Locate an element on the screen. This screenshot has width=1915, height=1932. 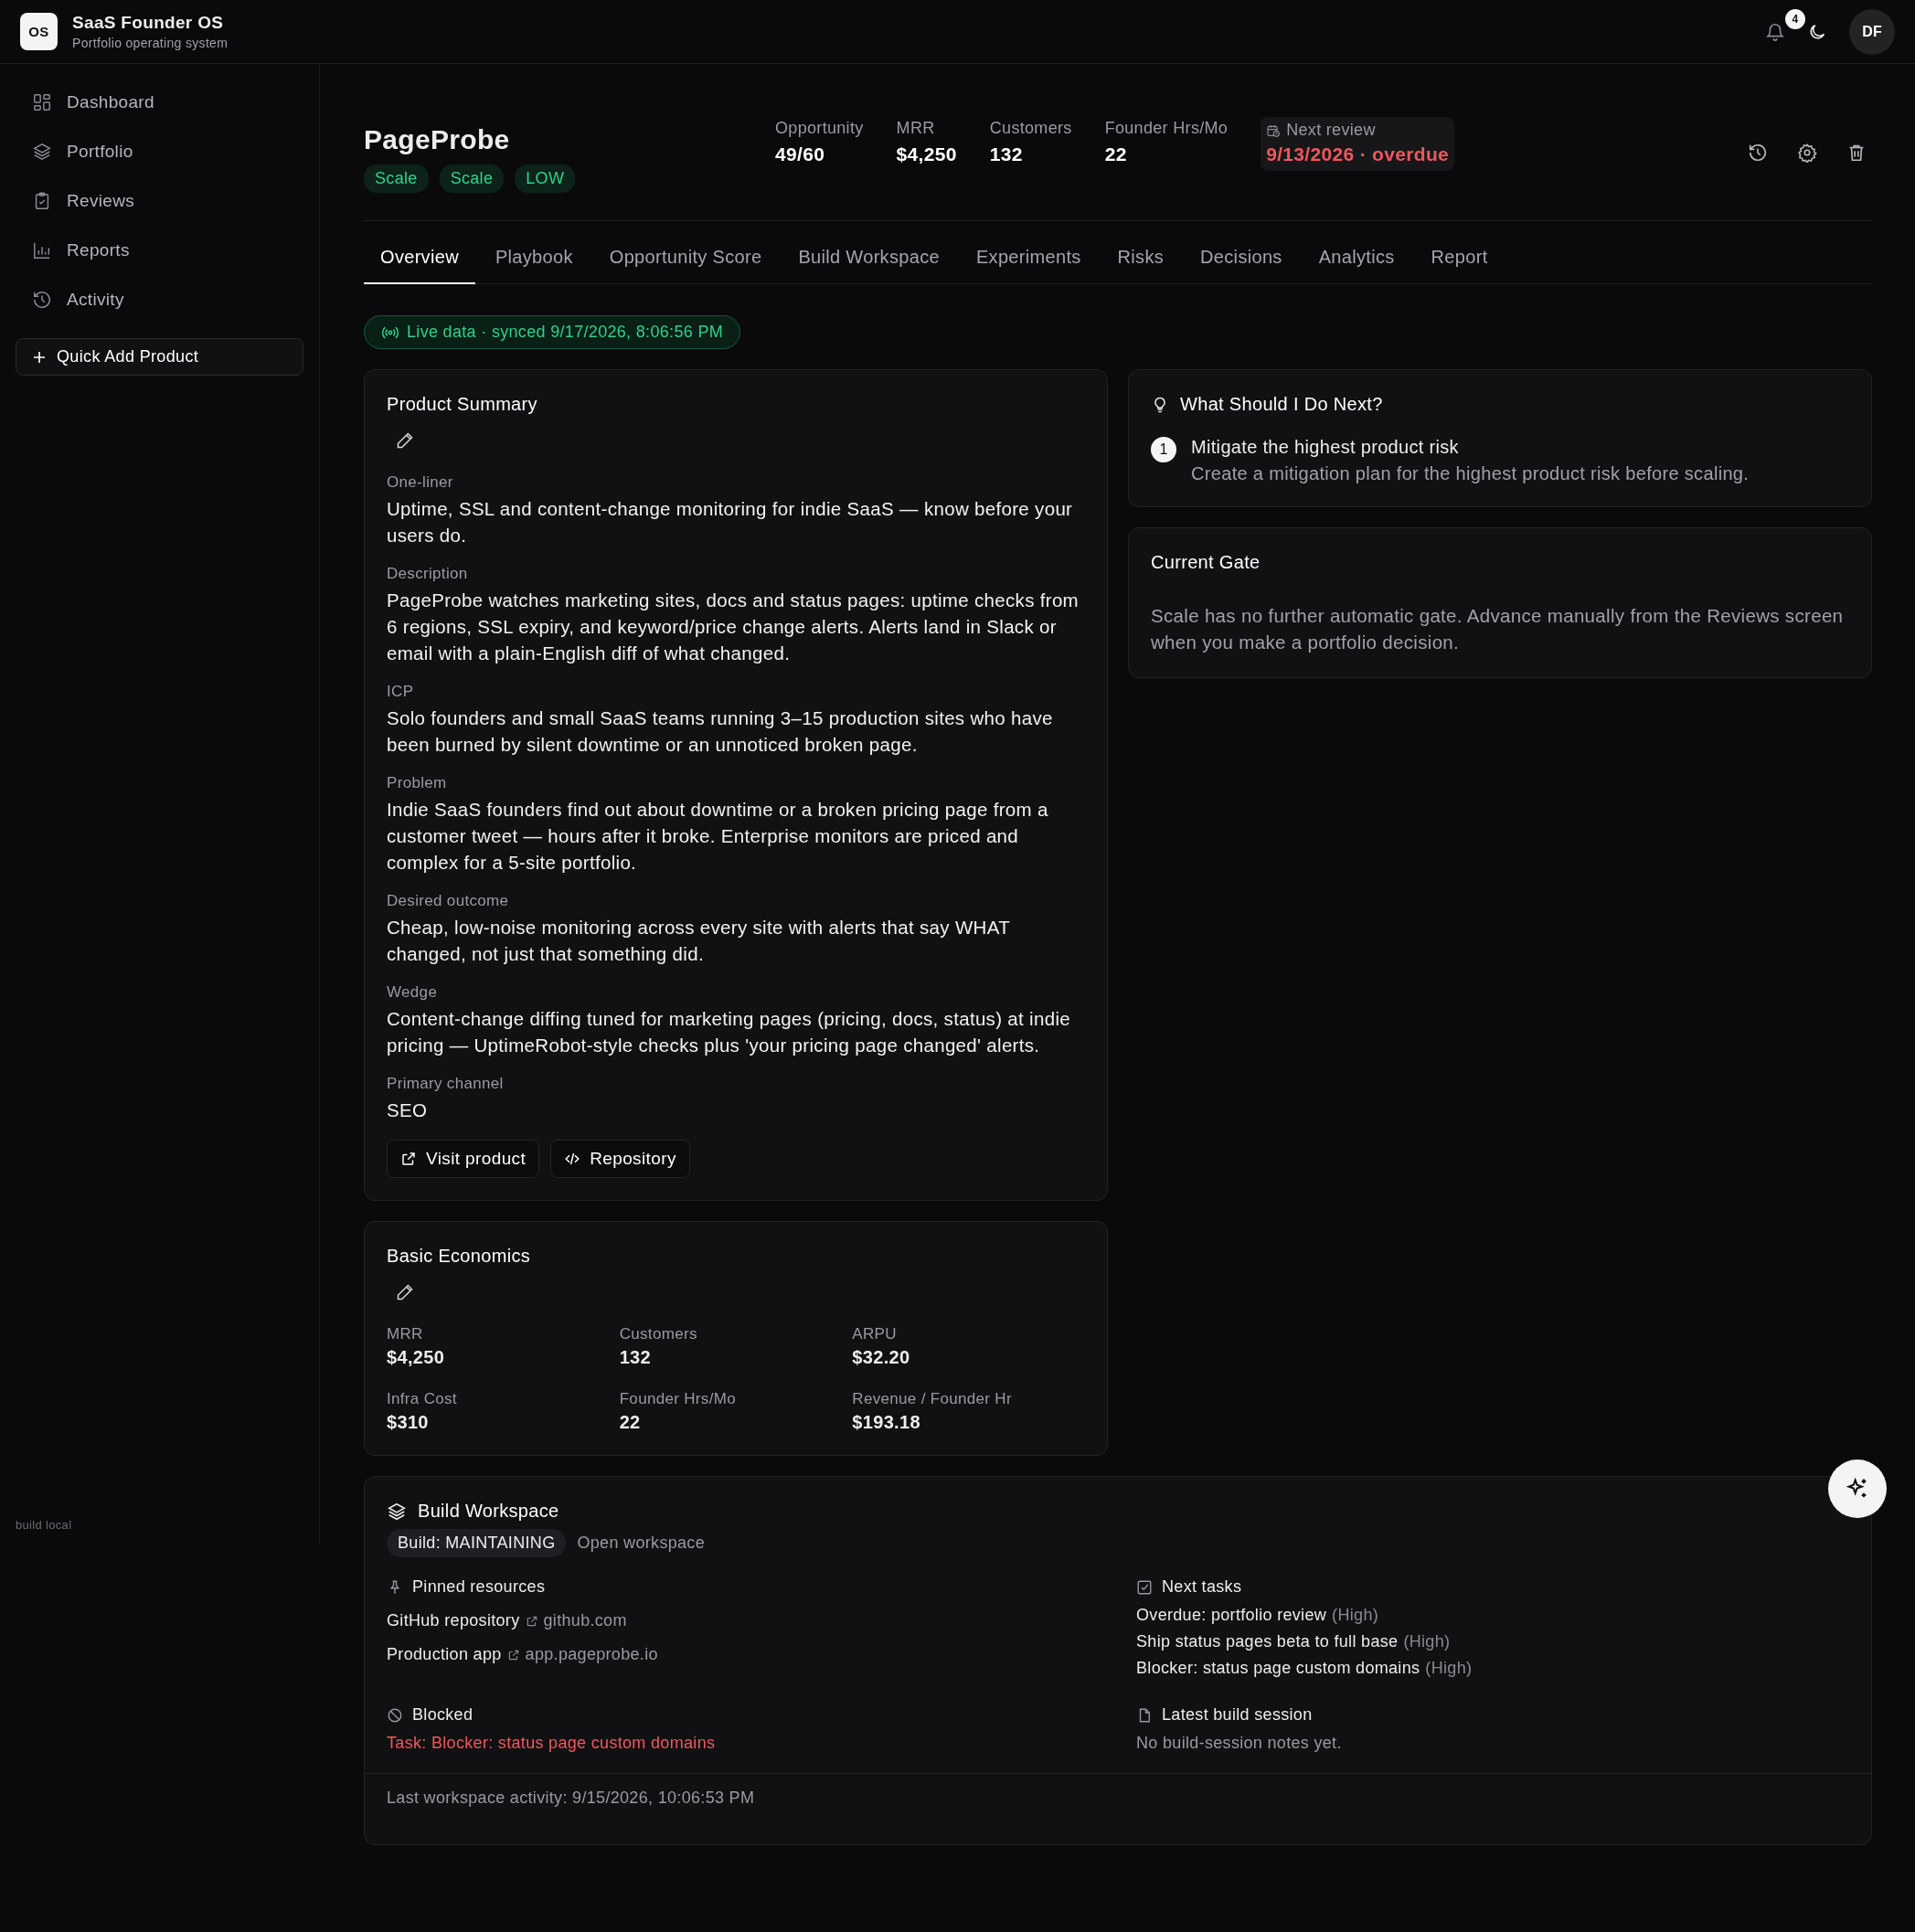
bell-icon is located at coordinates (1775, 32).